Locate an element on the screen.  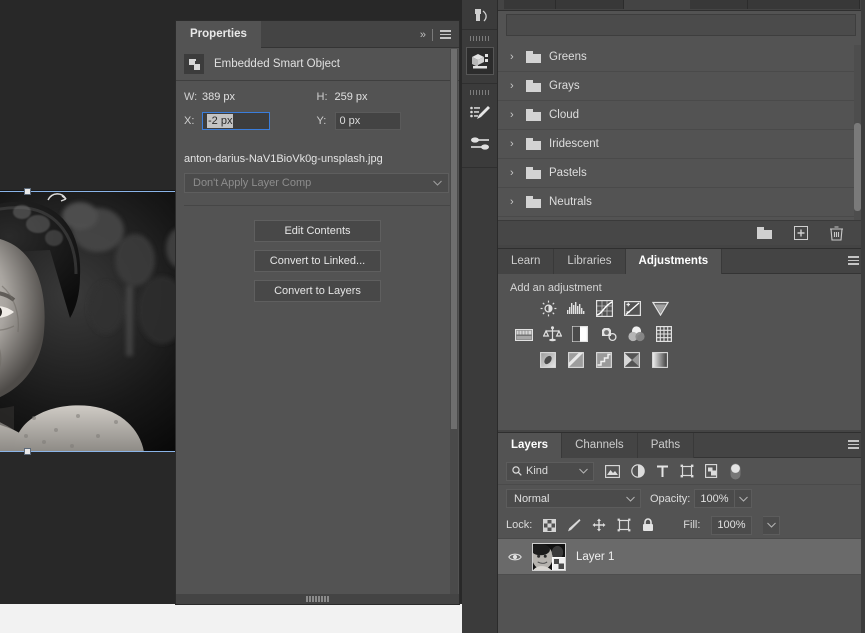
folder-icon is located at coordinates (533, 115).